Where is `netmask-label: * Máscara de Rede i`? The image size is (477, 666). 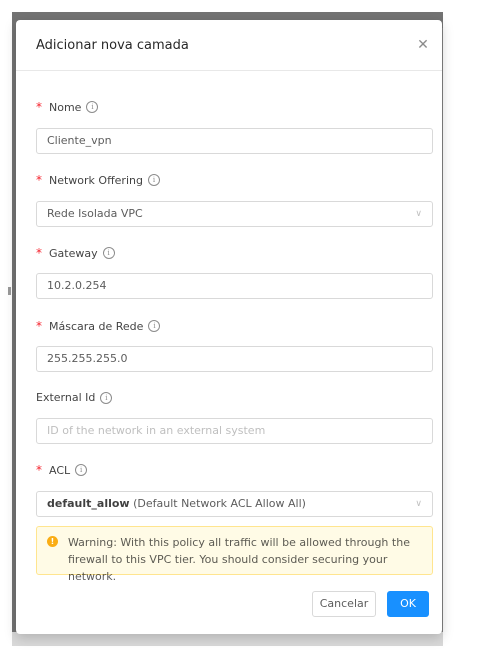 netmask-label: * Máscara de Rede i is located at coordinates (98, 326).